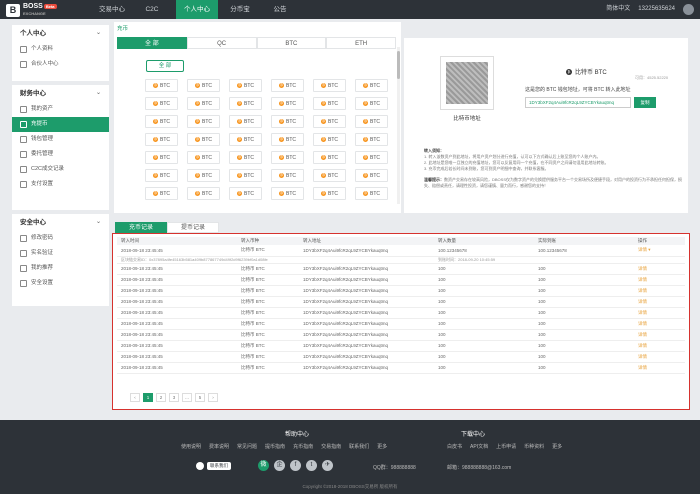 This screenshot has width=700, height=494. Describe the element at coordinates (295, 465) in the screenshot. I see `facebook-icon: f` at that location.